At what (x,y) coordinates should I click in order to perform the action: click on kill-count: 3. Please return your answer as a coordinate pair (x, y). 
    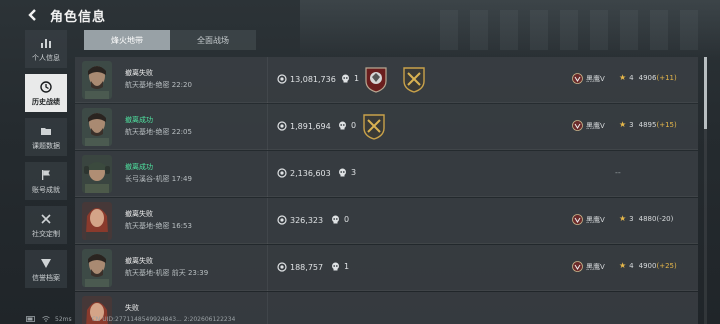
    Looking at the image, I should click on (347, 172).